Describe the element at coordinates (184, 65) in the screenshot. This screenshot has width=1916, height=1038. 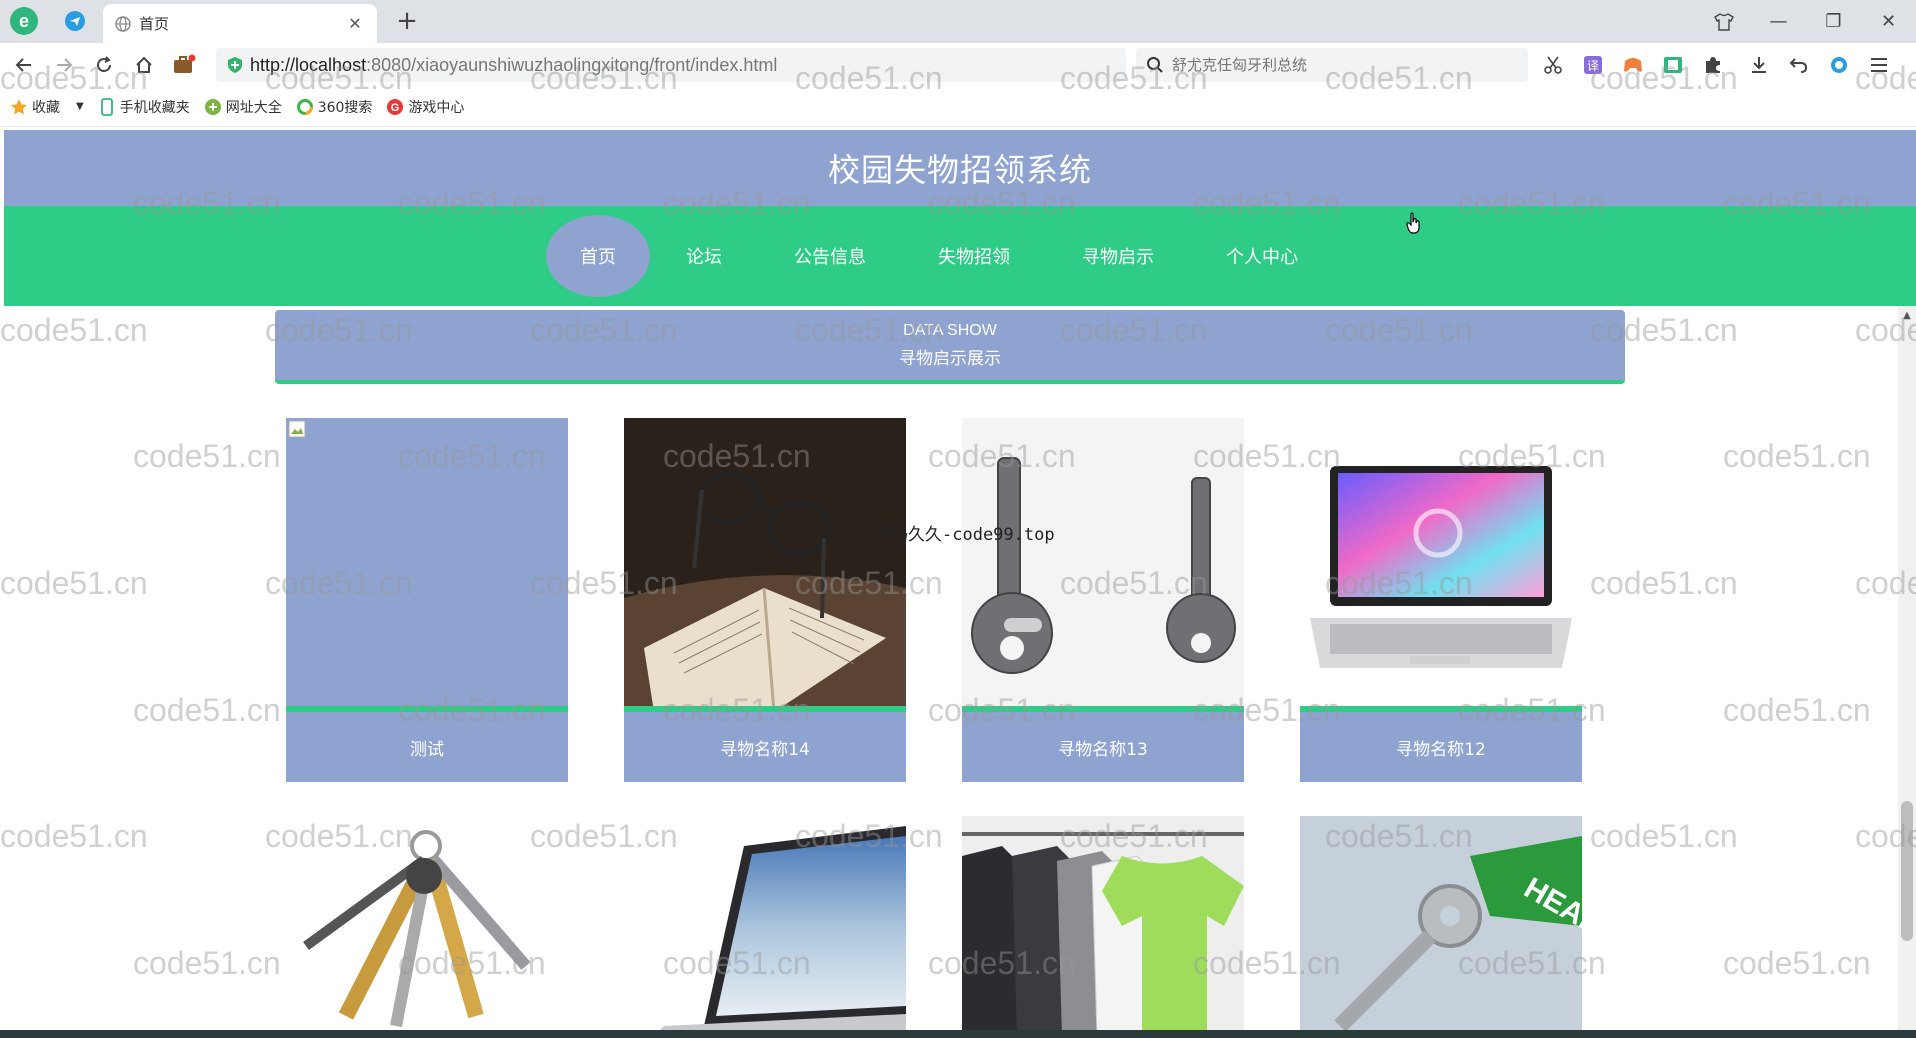
I see `briefcase-icon` at that location.